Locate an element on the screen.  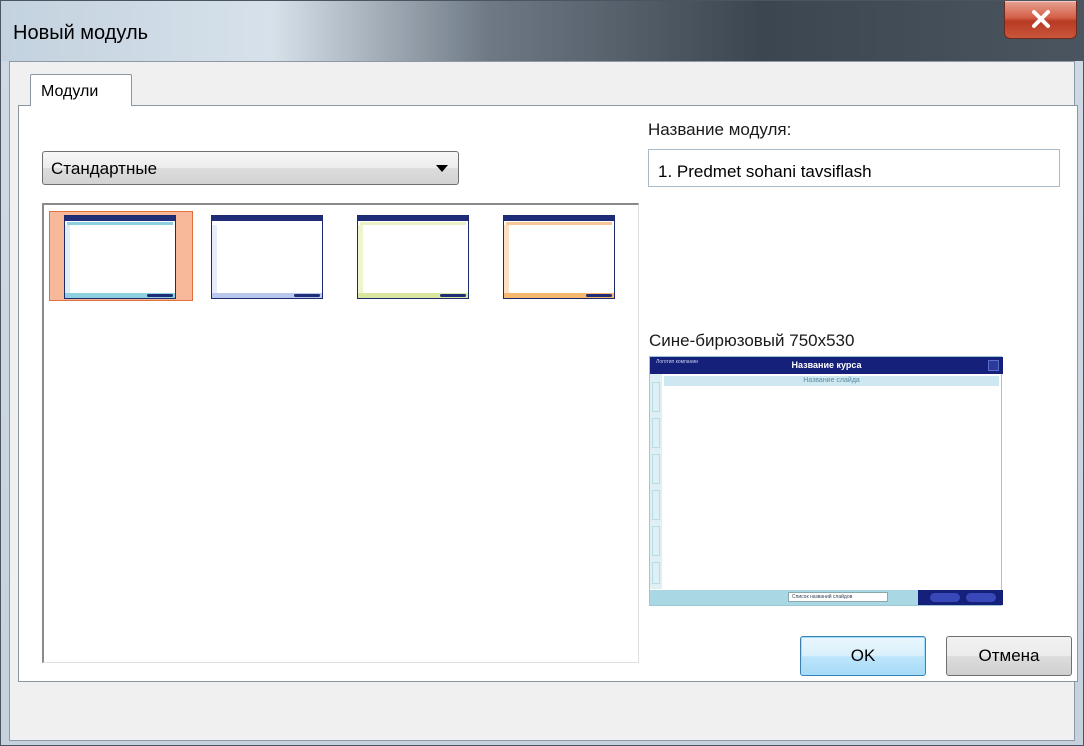
preview-footer: Список названий слайдов is located at coordinates (826, 597).